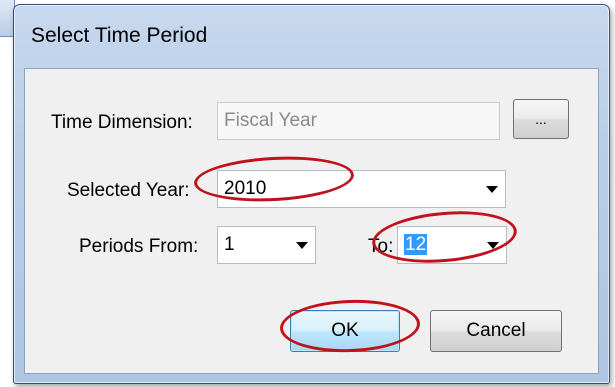 Image resolution: width=615 pixels, height=387 pixels. What do you see at coordinates (122, 122) in the screenshot?
I see `time-dimension-label: Time Dimension:` at bounding box center [122, 122].